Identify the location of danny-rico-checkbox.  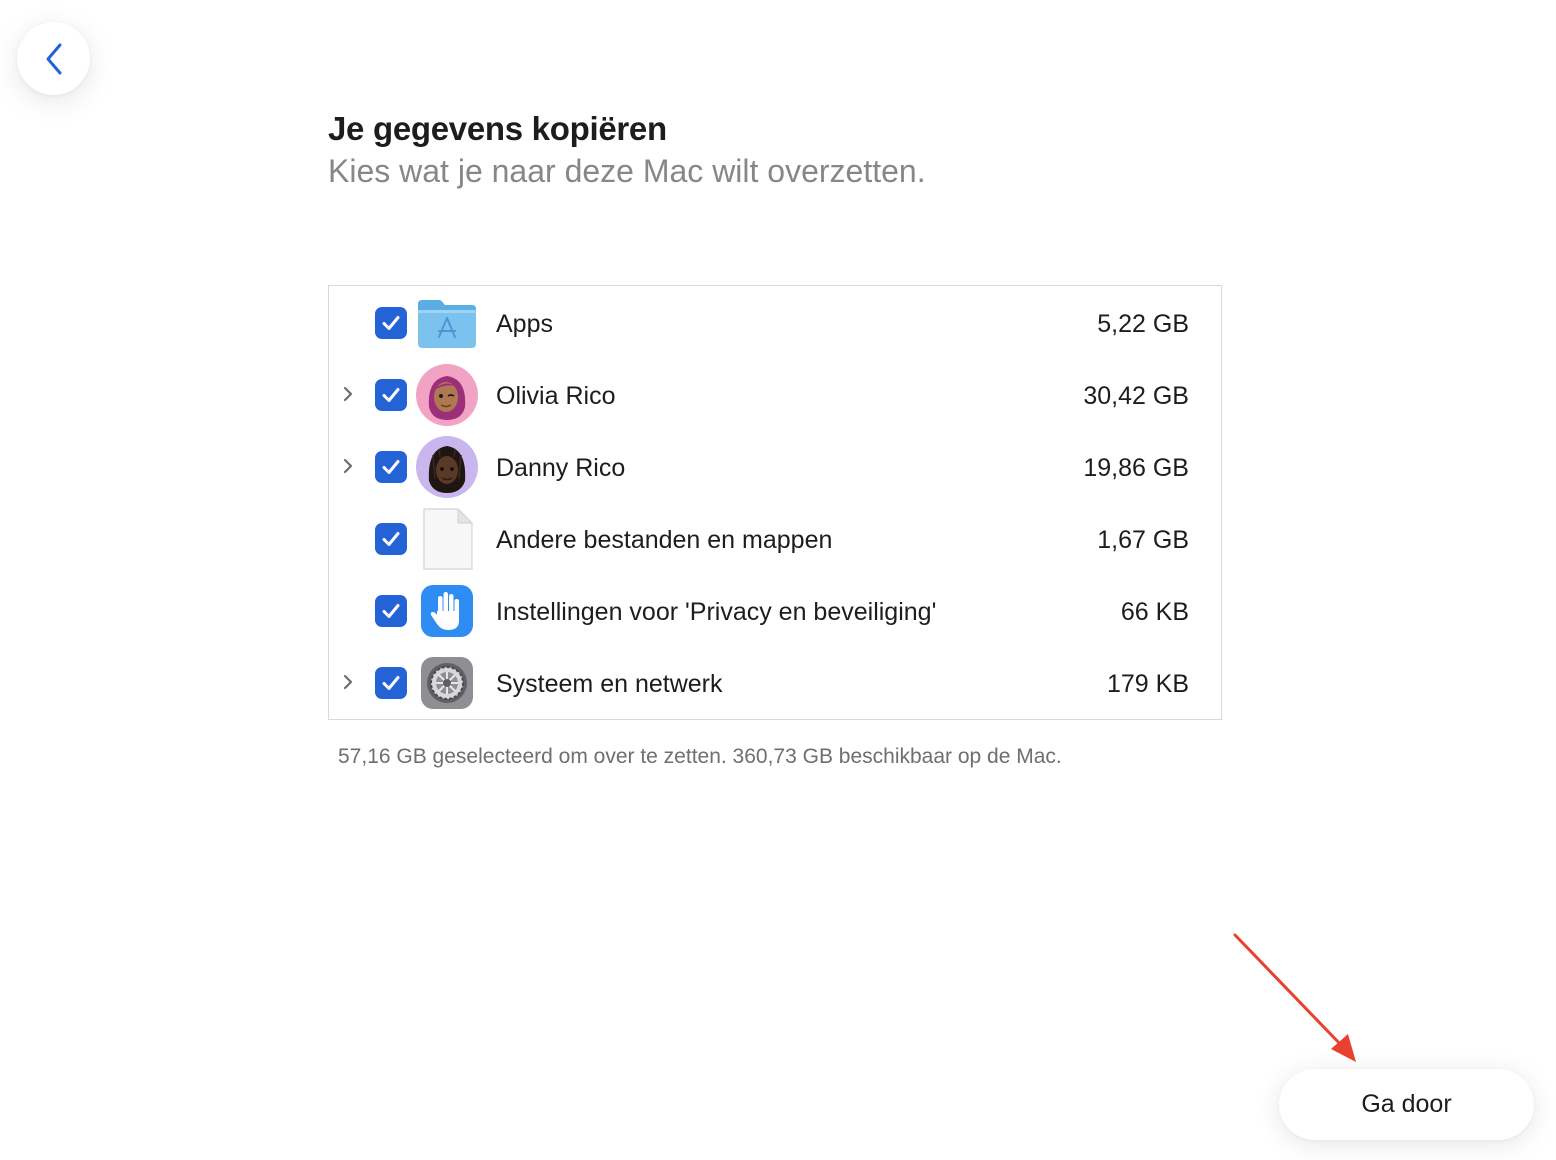
(391, 467).